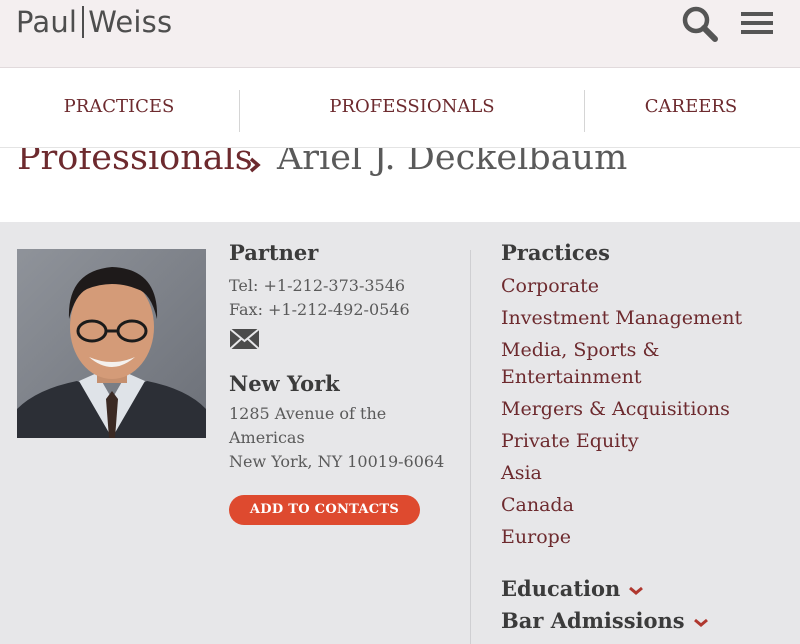  Describe the element at coordinates (111, 343) in the screenshot. I see `profile-photo` at that location.